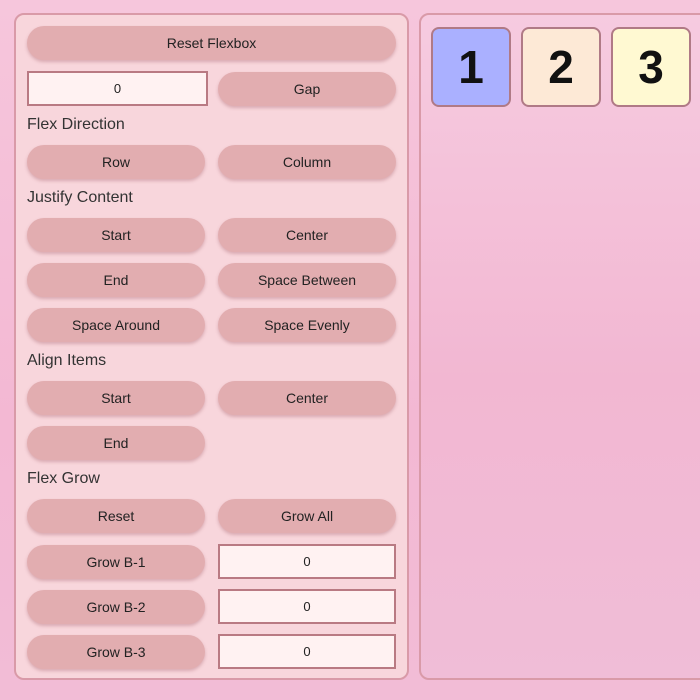  What do you see at coordinates (116, 516) in the screenshot?
I see `grow-reset-button: Reset` at bounding box center [116, 516].